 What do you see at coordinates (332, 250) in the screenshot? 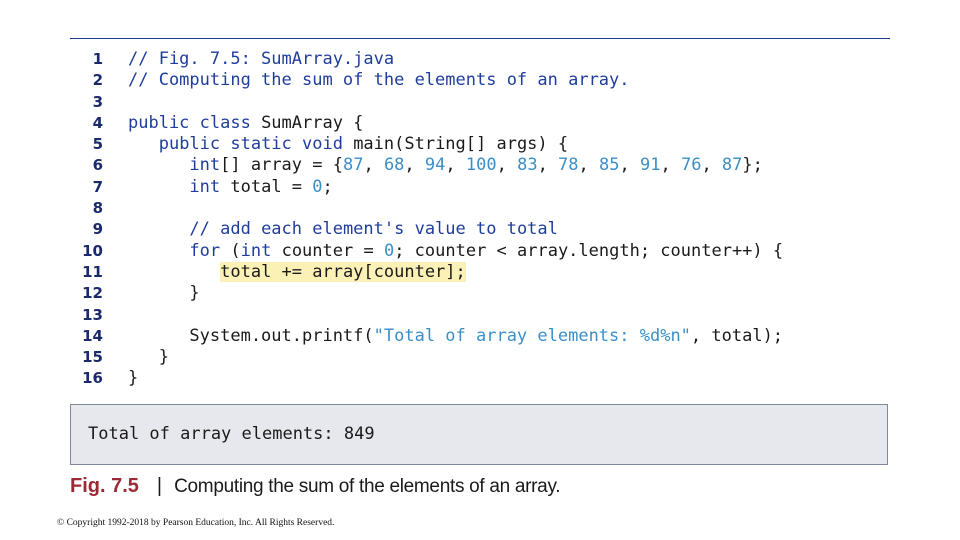
I see `code-token-plain: counter =` at bounding box center [332, 250].